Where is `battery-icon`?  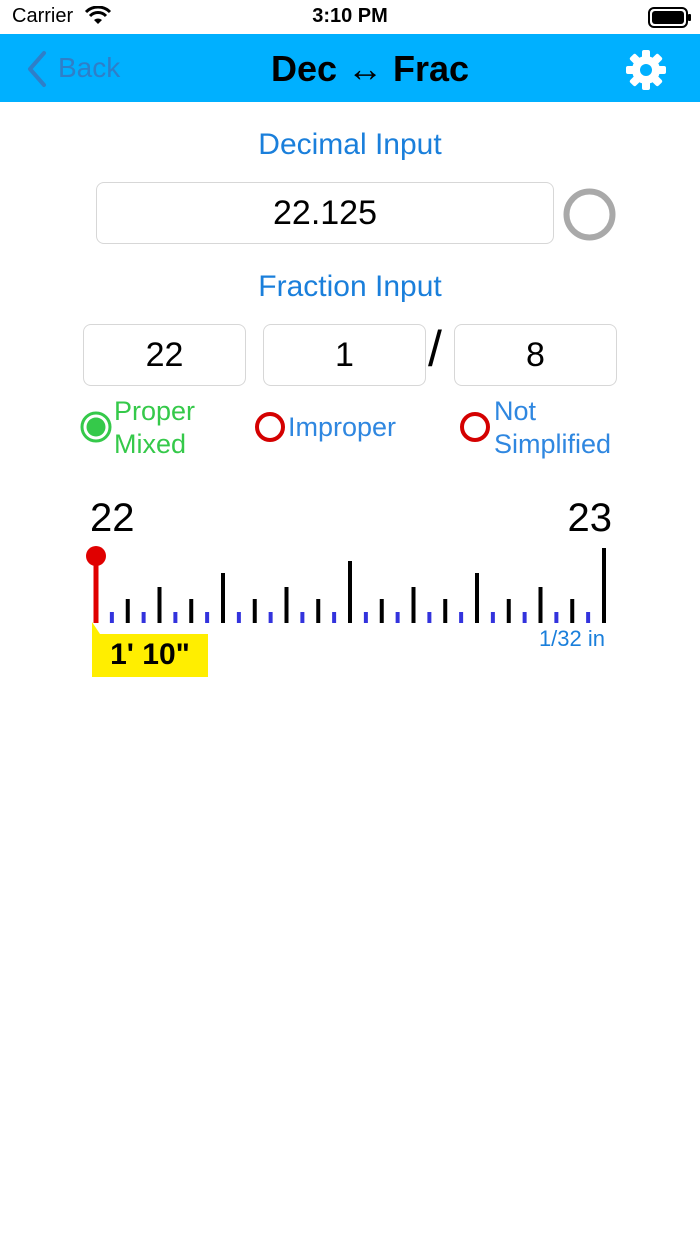 battery-icon is located at coordinates (669, 17).